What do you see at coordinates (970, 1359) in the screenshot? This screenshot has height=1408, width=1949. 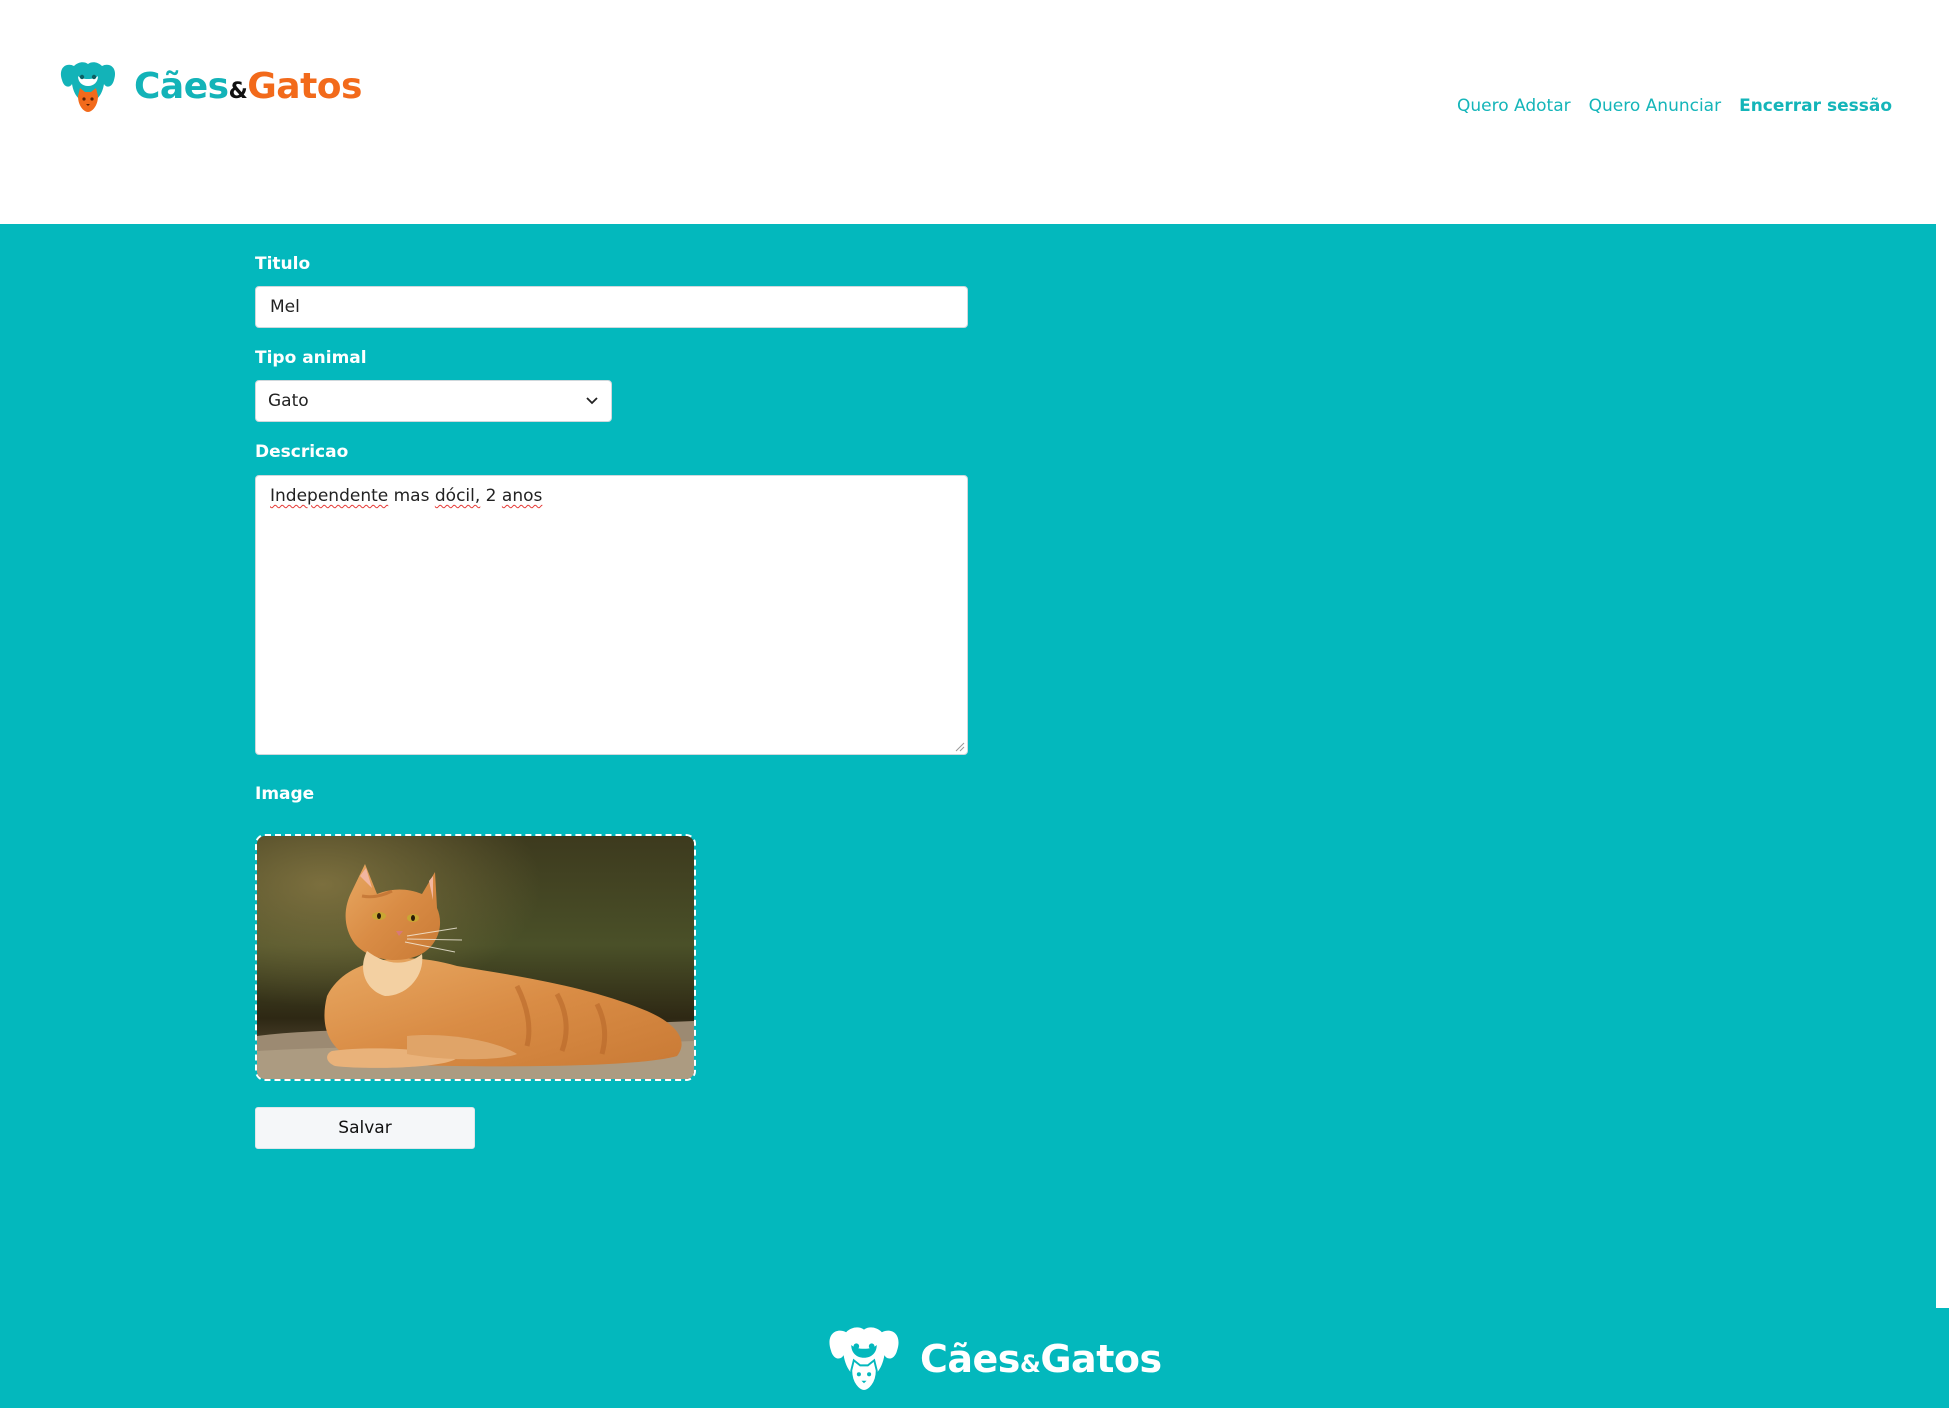 I see `footer-brand-part1: Cães` at bounding box center [970, 1359].